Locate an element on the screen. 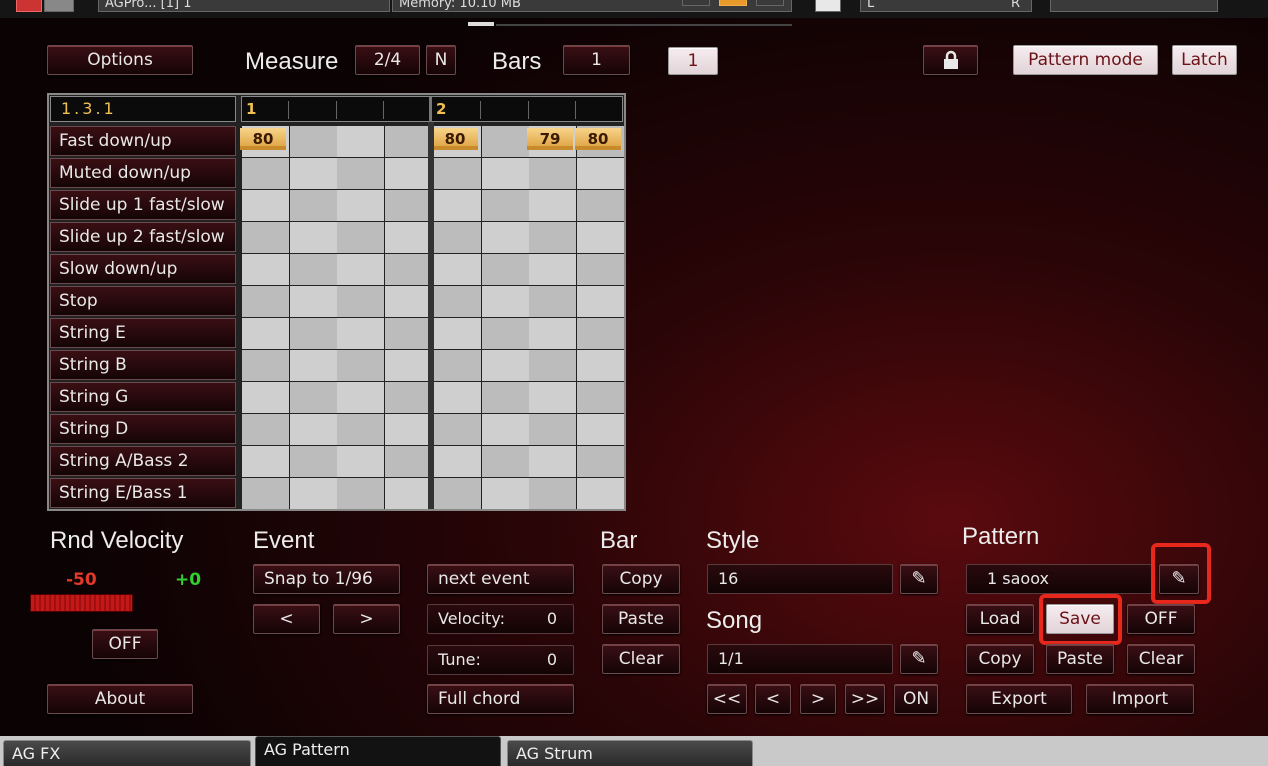 The image size is (1268, 766). bar-copy-button: Copy is located at coordinates (641, 579).